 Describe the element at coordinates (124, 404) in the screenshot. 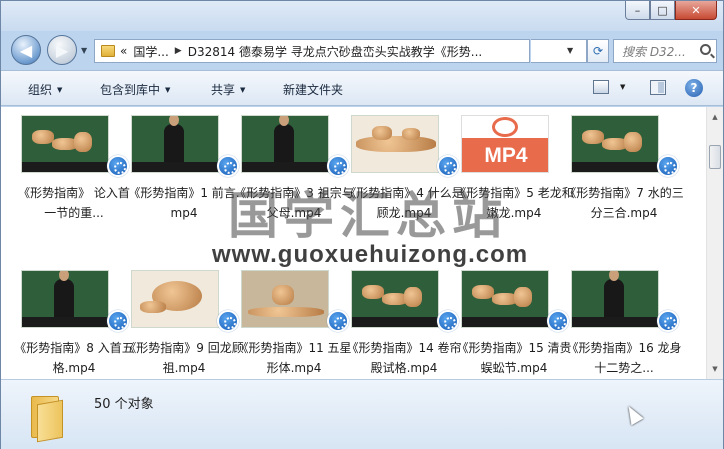

I see `object-count: 50 个对象` at that location.